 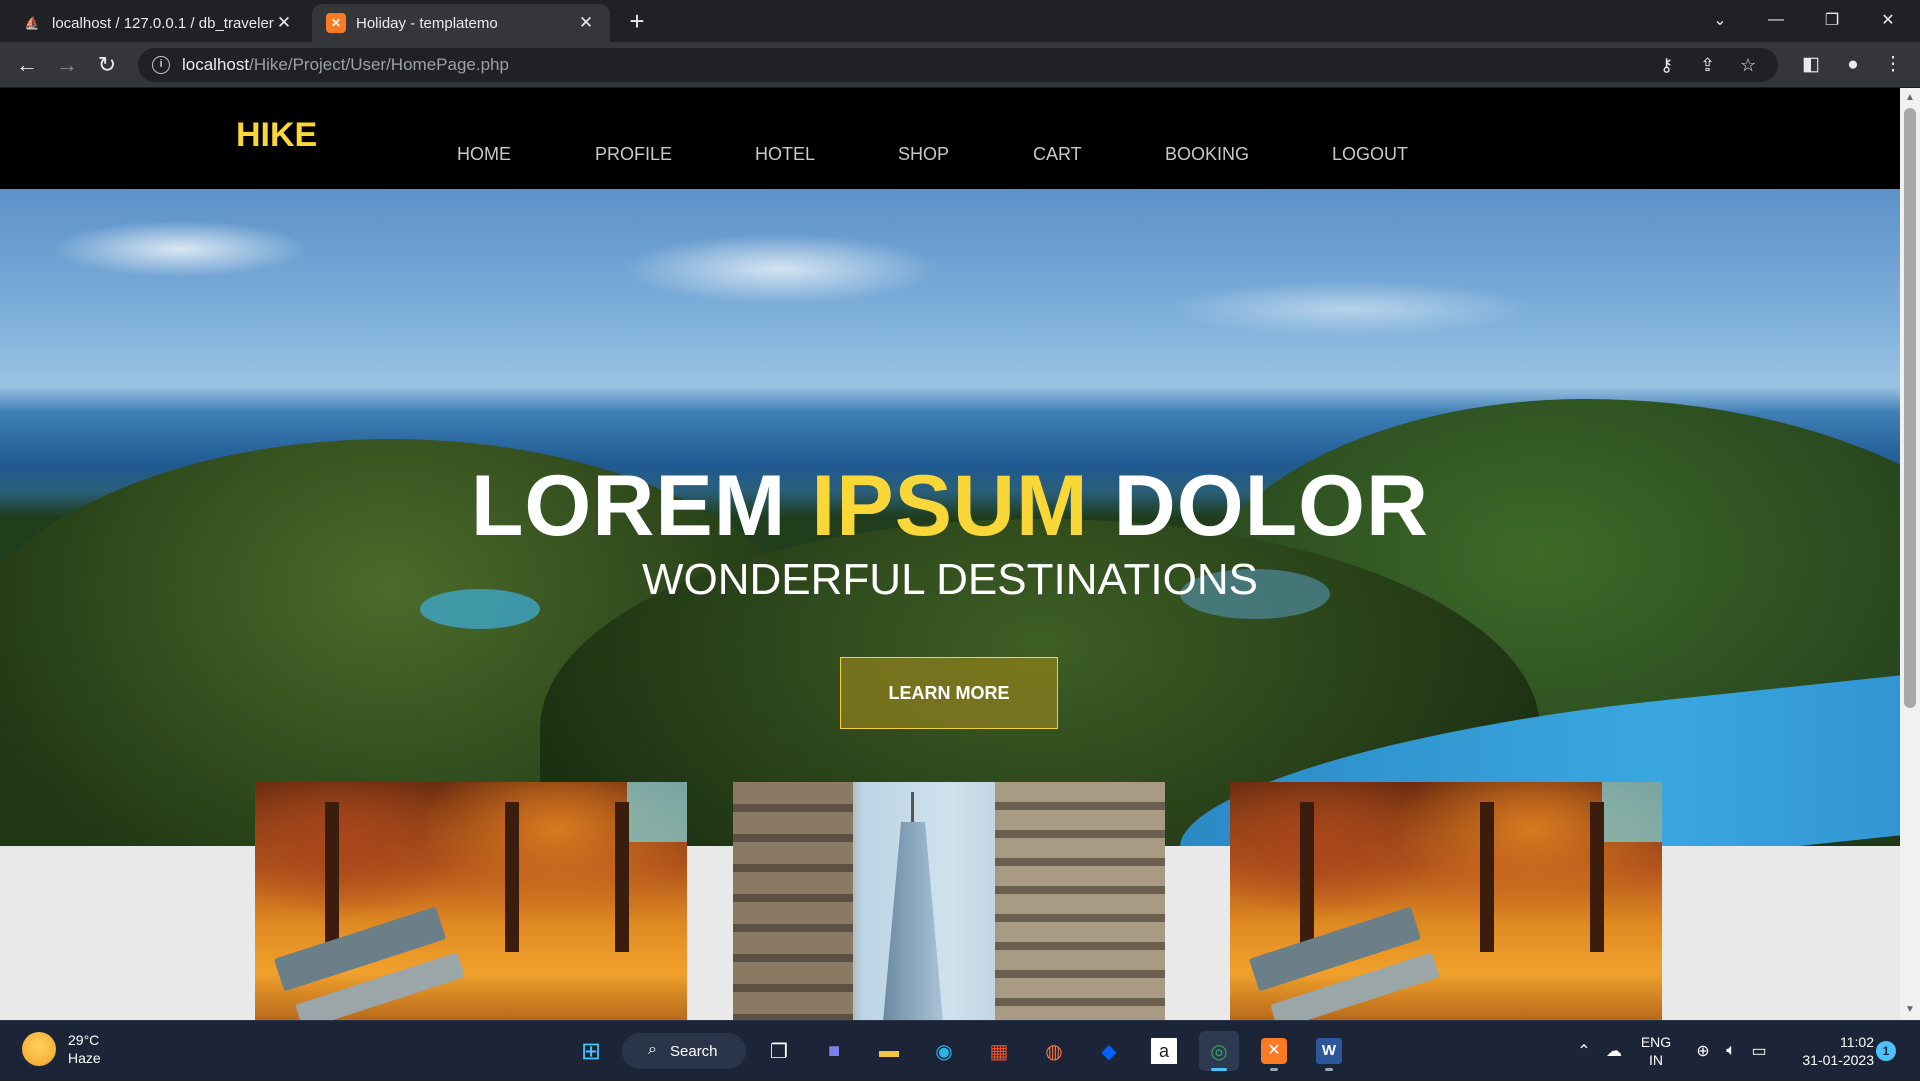 What do you see at coordinates (637, 21) in the screenshot?
I see `new-tab-button: +` at bounding box center [637, 21].